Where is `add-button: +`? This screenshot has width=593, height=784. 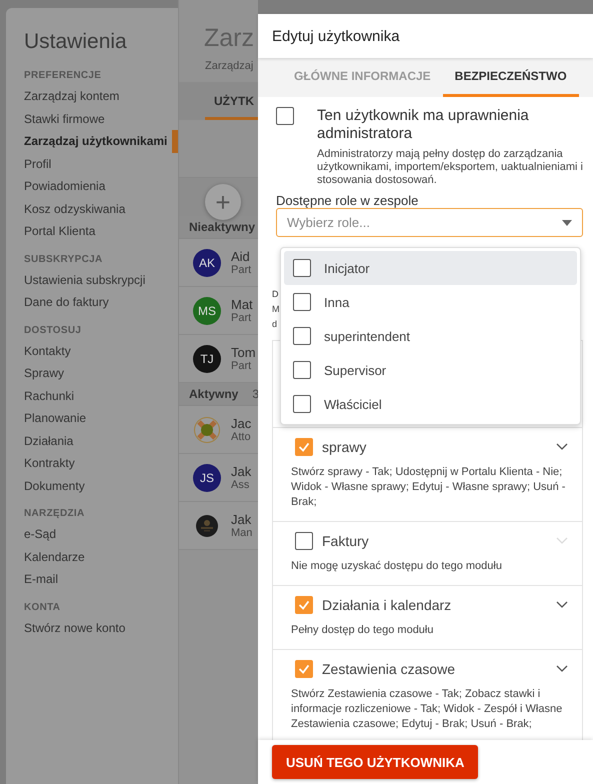 add-button: + is located at coordinates (223, 202).